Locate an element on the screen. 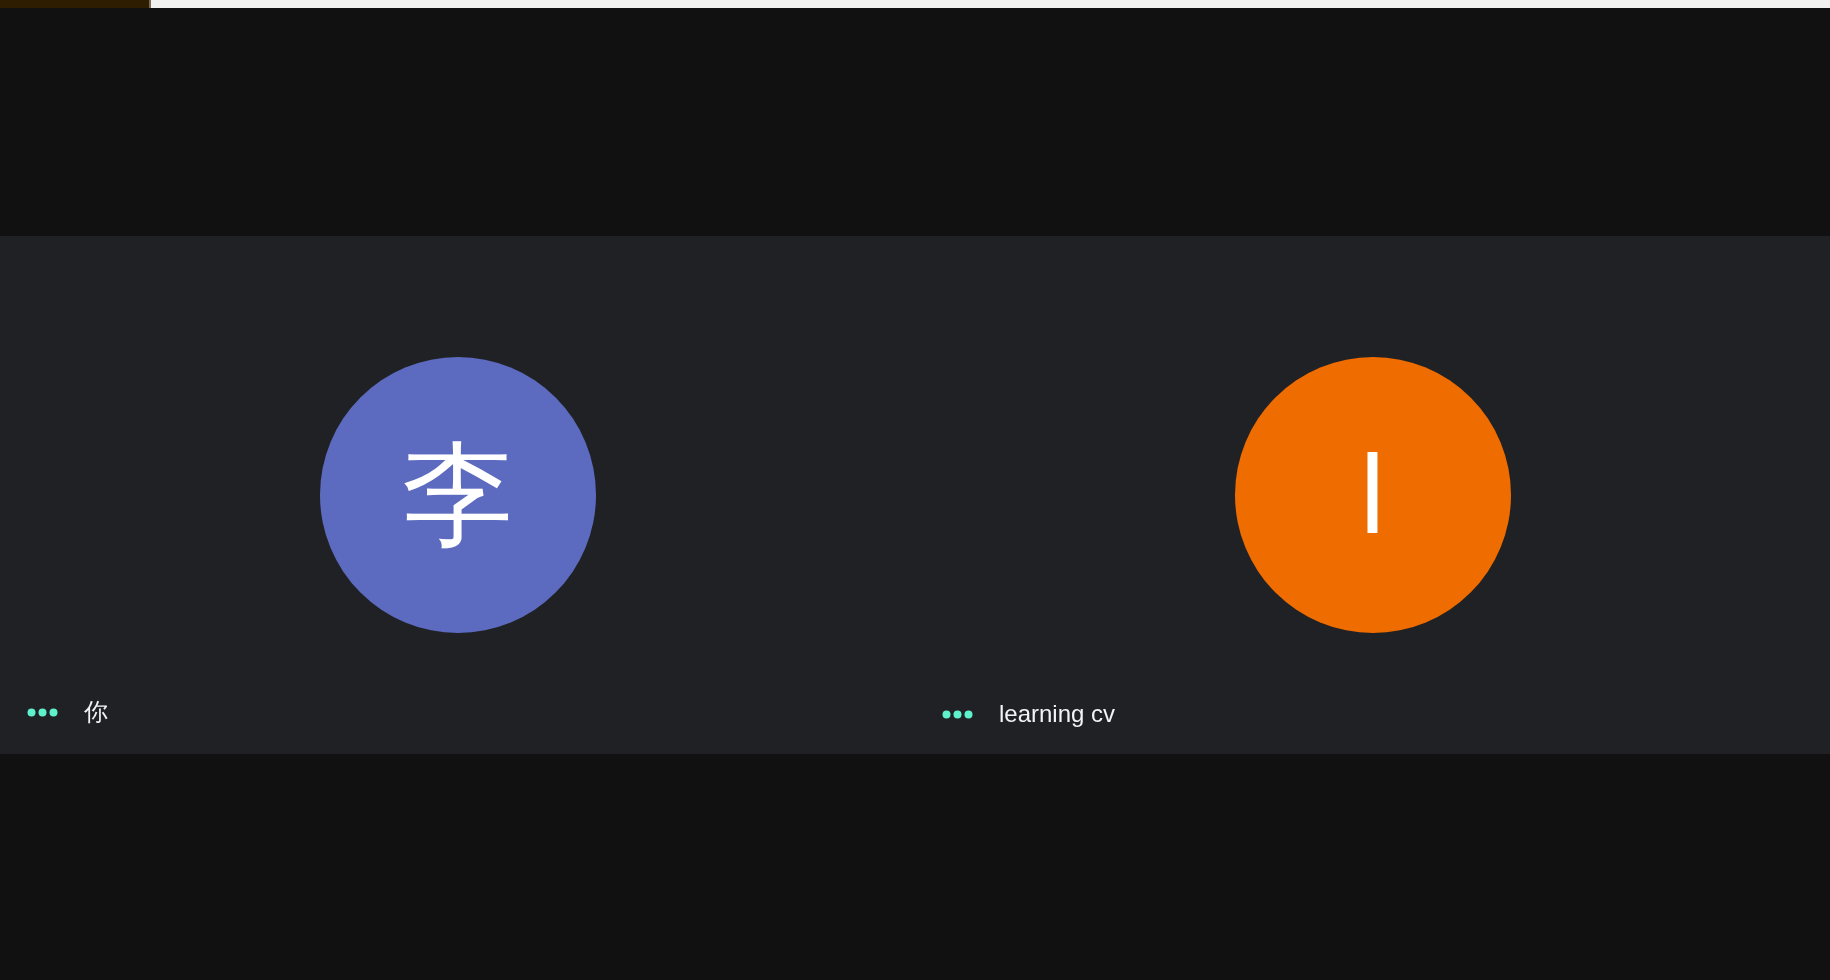  participant-name: learning cv is located at coordinates (1057, 714).